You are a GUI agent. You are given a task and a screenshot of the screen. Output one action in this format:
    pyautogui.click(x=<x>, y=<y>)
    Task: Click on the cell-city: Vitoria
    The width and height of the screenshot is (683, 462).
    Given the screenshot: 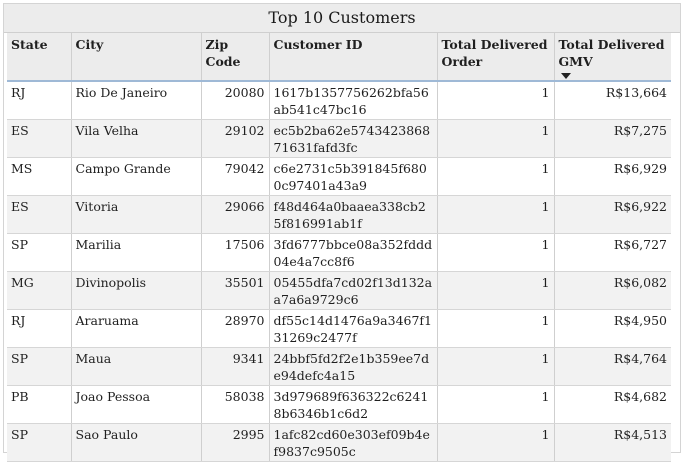 What is the action you would take?
    pyautogui.click(x=136, y=214)
    